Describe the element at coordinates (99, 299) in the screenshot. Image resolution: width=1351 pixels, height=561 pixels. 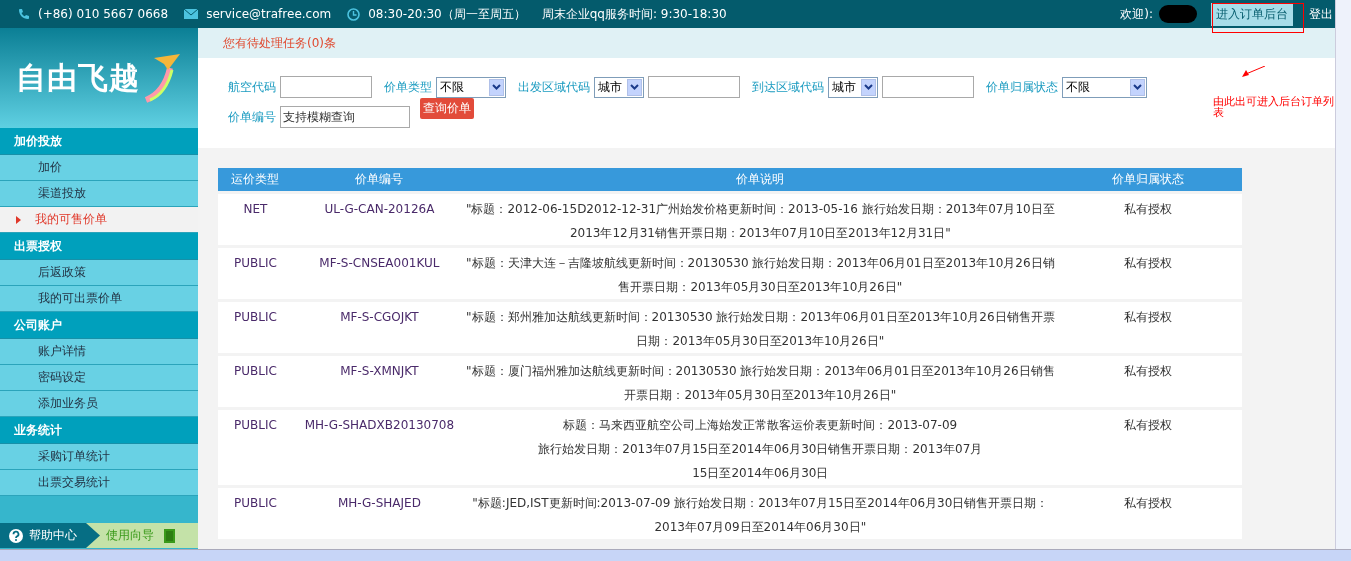
I see `menu-item: 我的可出票价单` at that location.